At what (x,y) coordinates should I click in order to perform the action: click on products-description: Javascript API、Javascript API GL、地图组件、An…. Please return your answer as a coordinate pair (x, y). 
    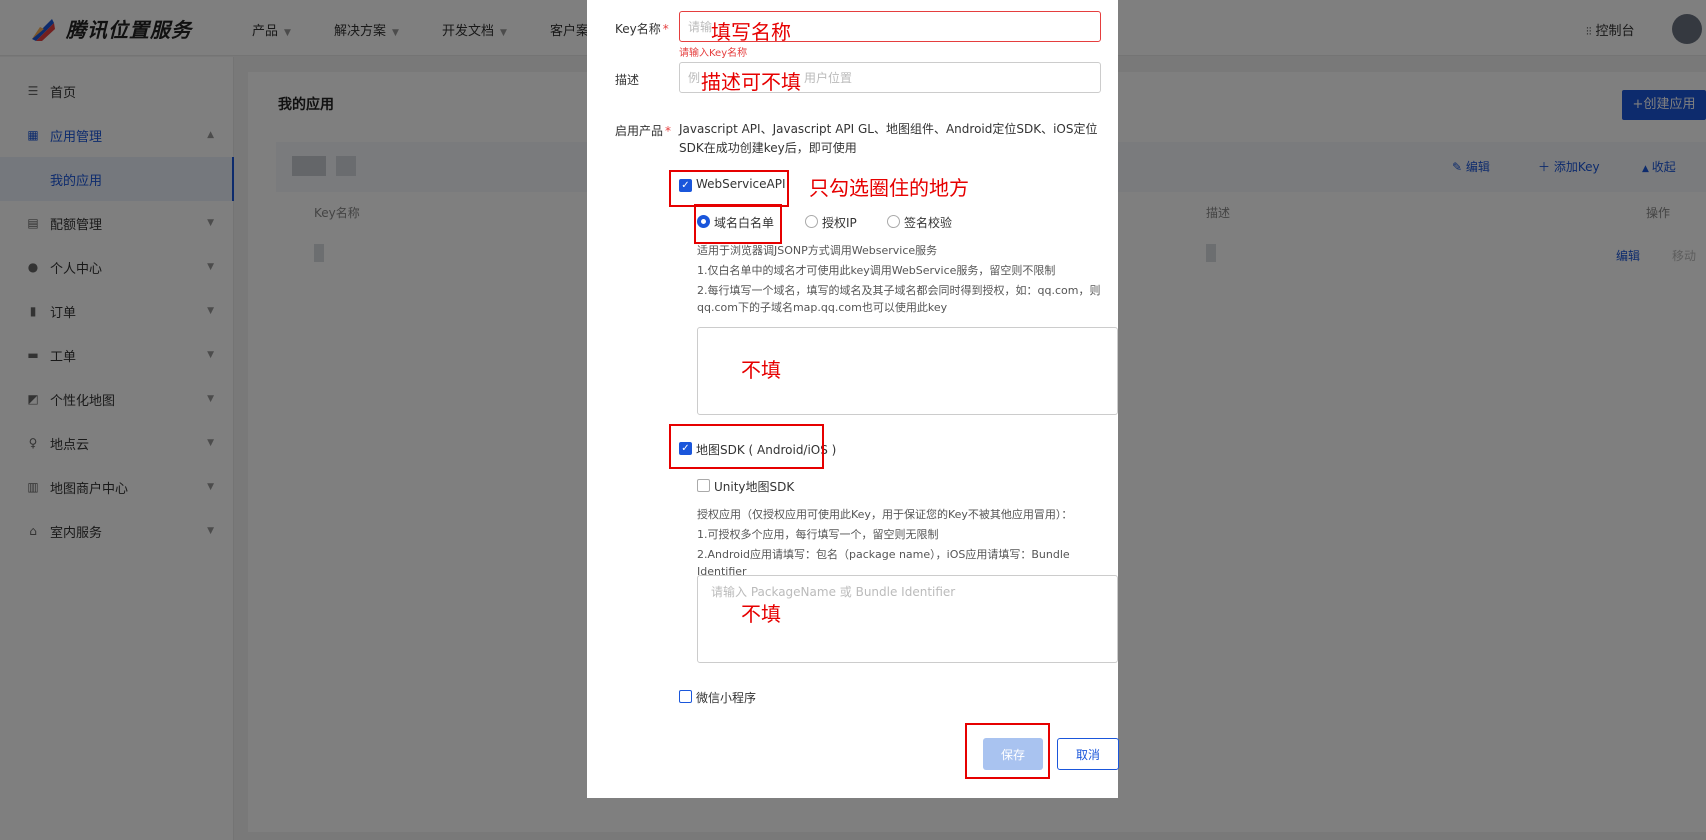
    Looking at the image, I should click on (888, 138).